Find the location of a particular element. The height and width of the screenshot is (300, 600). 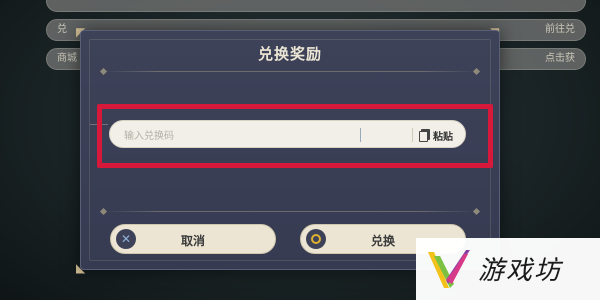

cancel-button: ✕ 取消 is located at coordinates (193, 239).